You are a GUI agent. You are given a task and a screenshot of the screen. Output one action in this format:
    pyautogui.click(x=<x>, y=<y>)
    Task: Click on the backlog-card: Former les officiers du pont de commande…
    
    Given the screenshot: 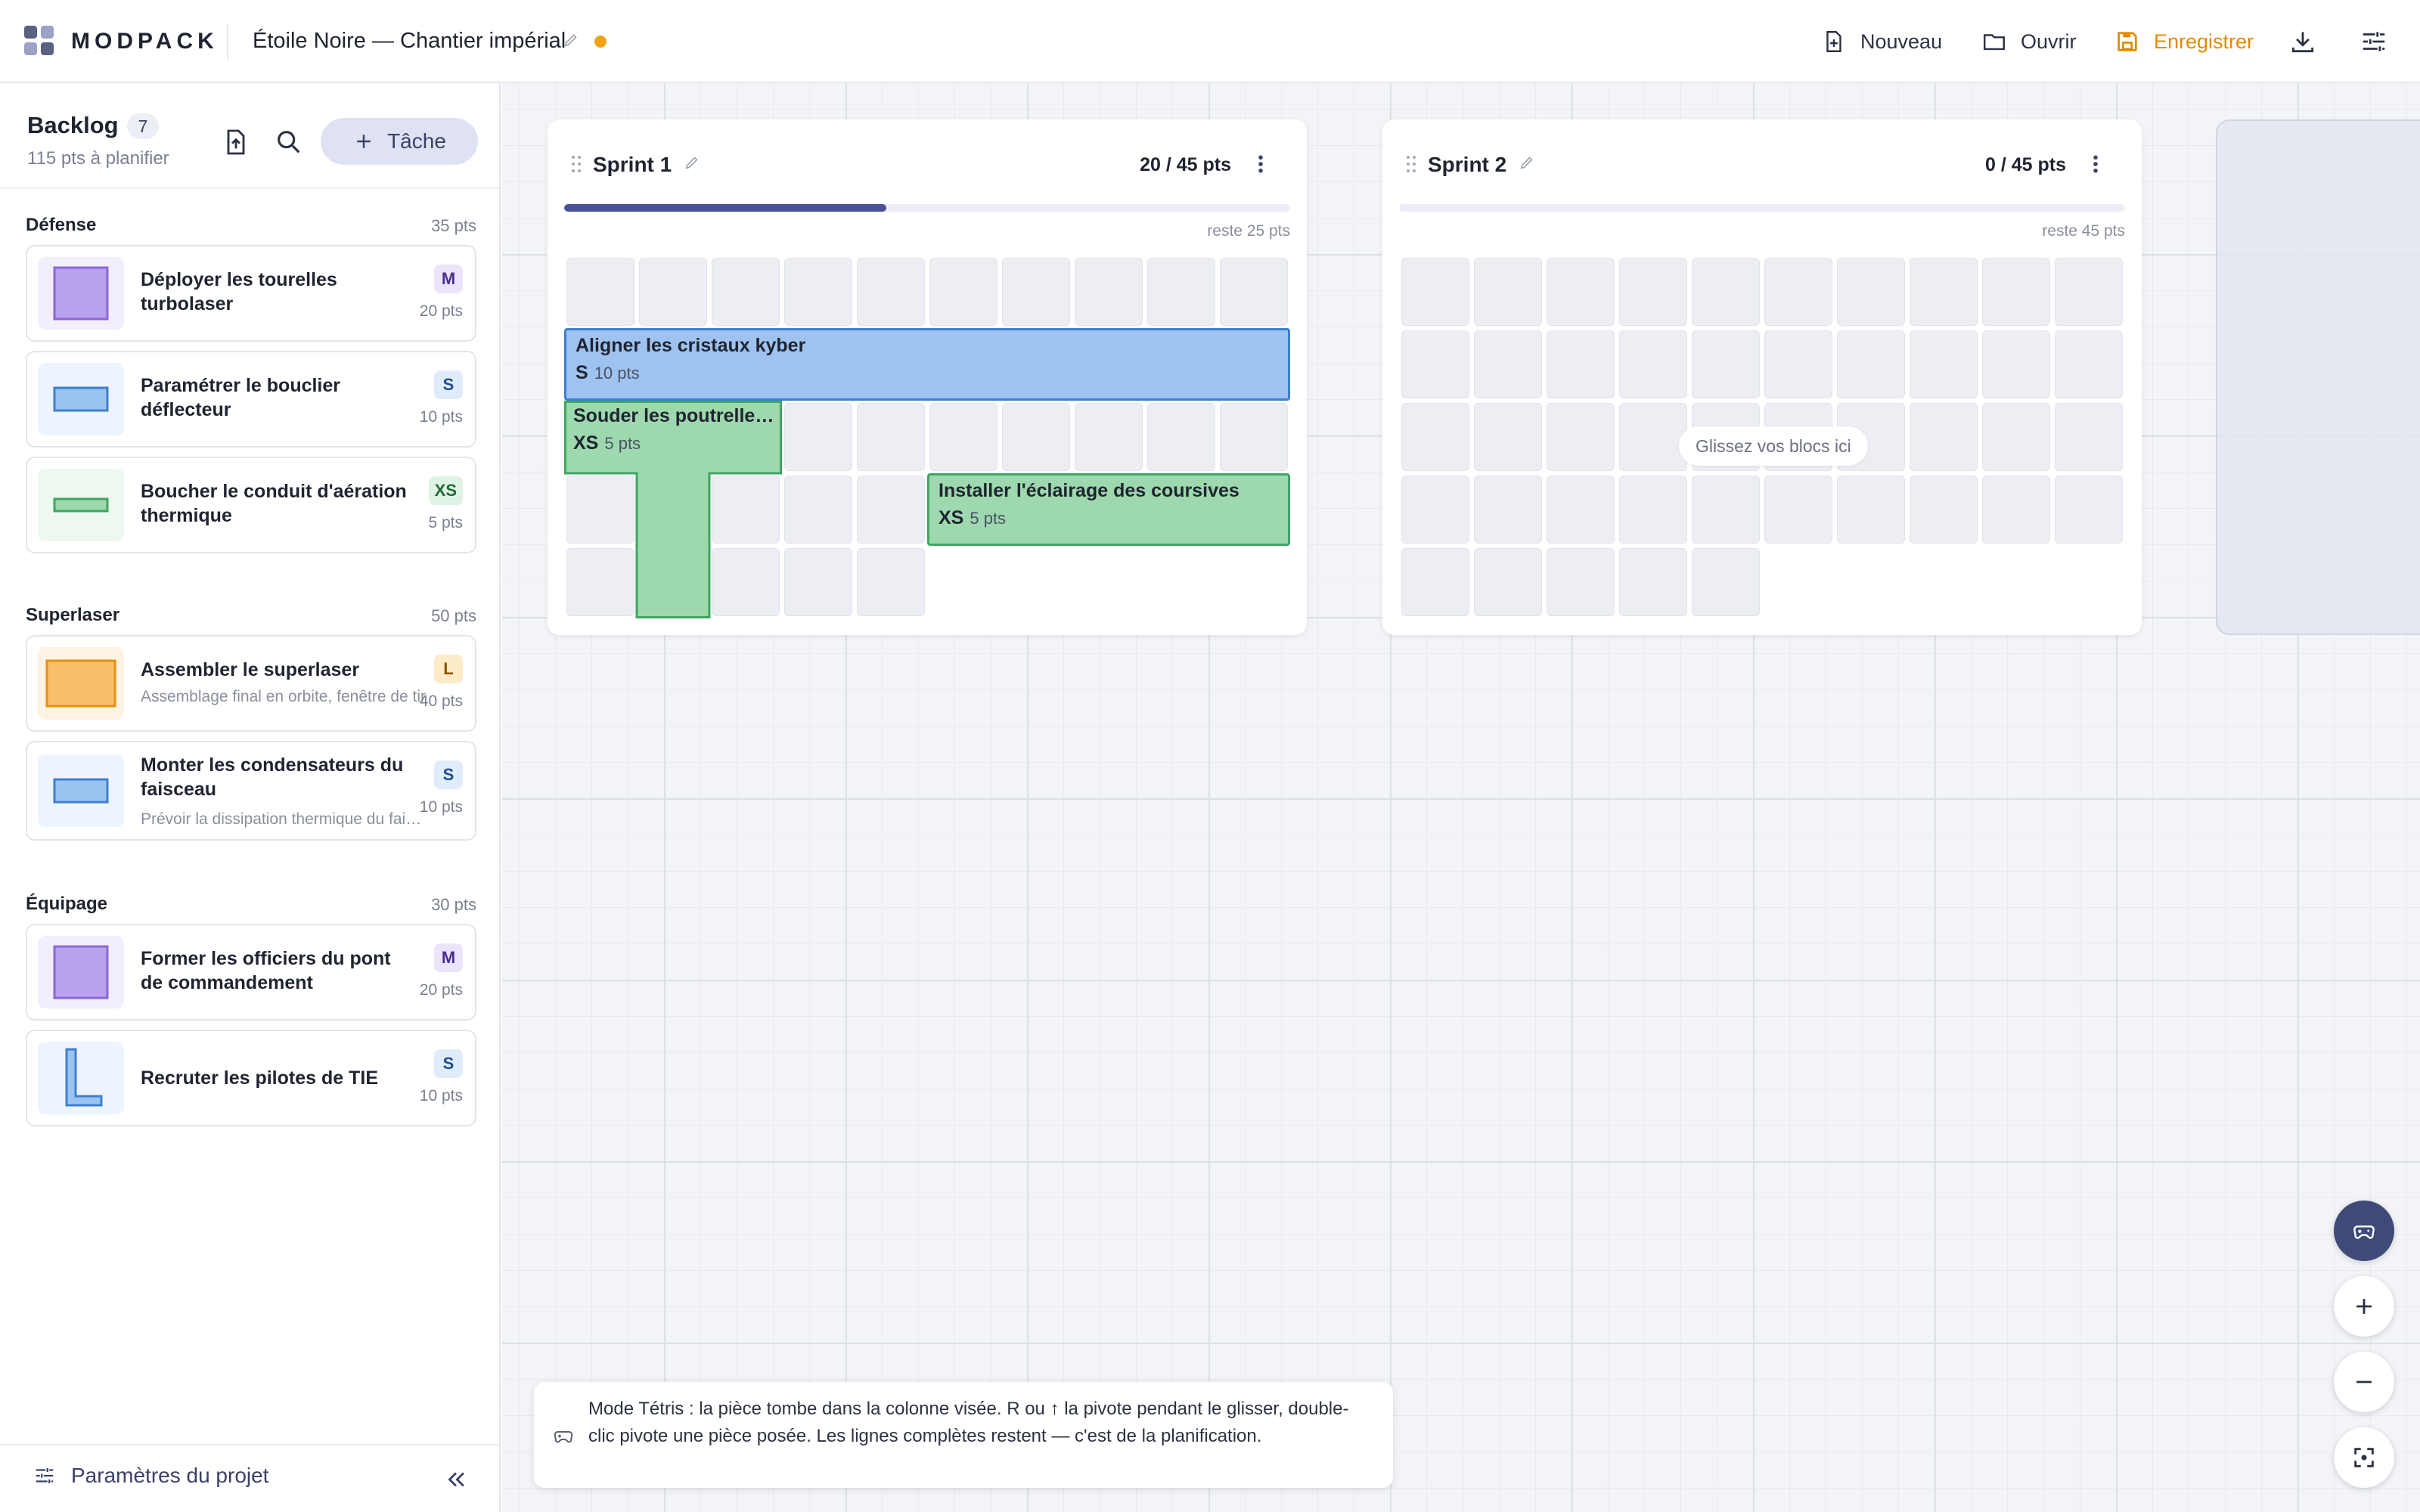 What is the action you would take?
    pyautogui.click(x=251, y=972)
    